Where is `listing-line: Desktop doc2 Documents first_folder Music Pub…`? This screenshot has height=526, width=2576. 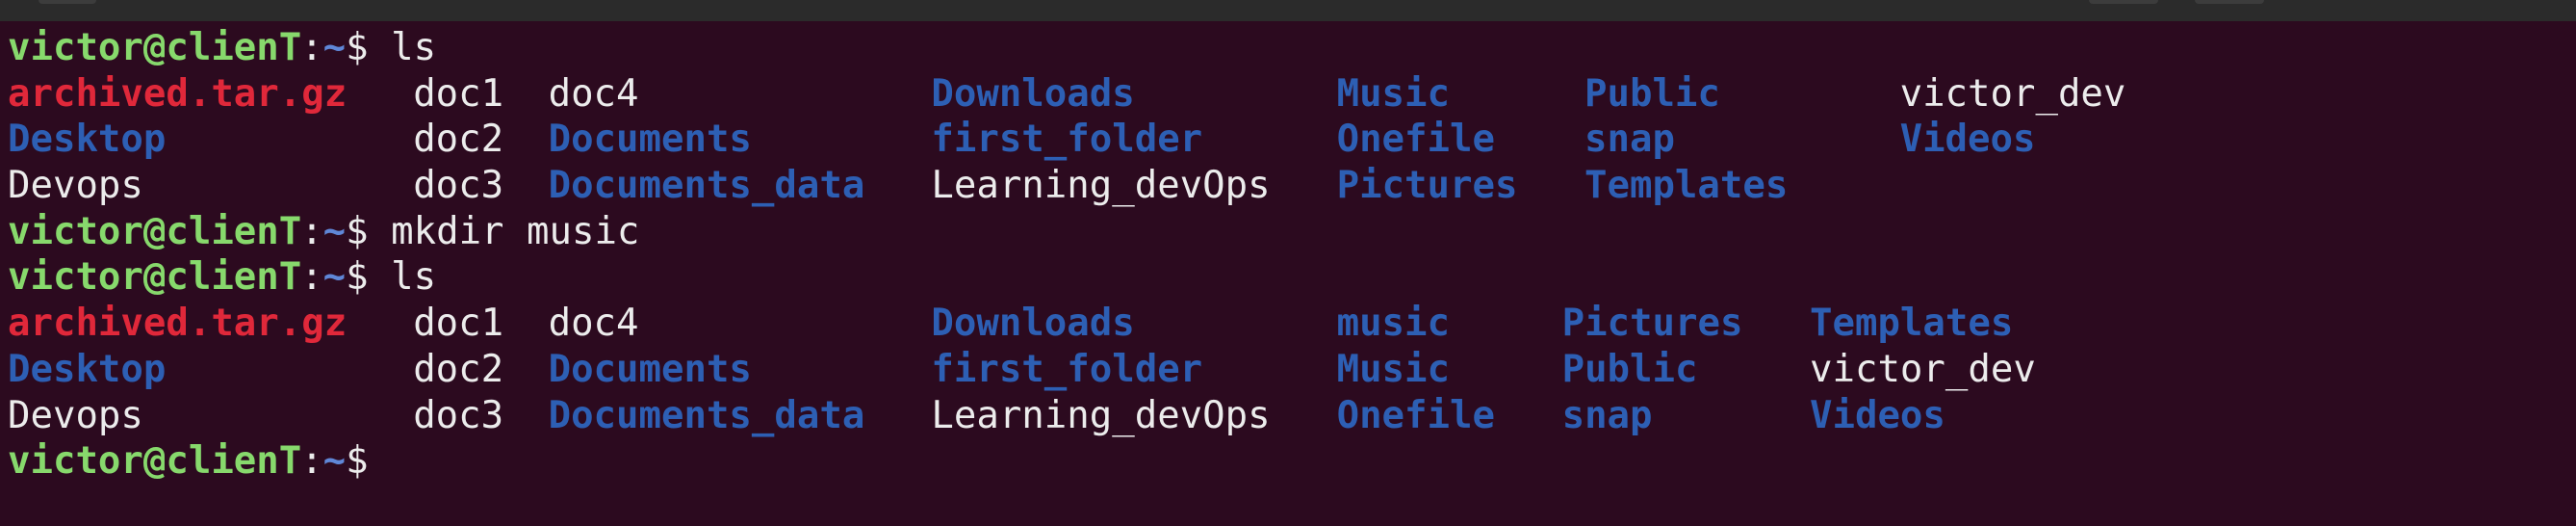
listing-line: Desktop doc2 Documents first_folder Music Pub… is located at coordinates (1288, 370).